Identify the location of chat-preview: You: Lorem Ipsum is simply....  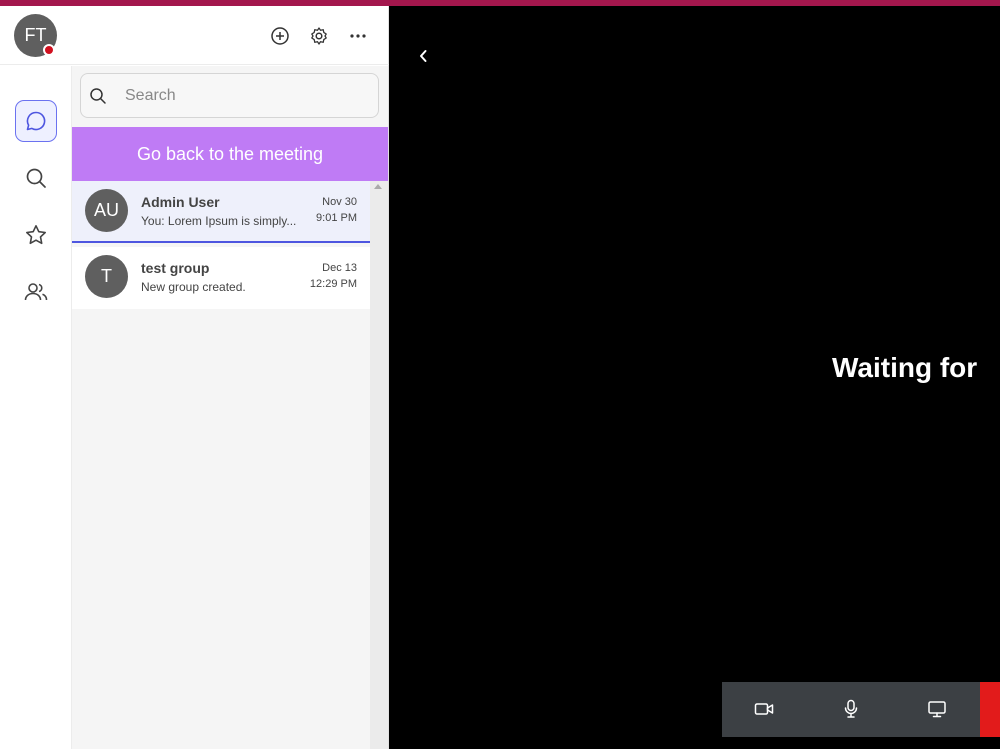
(219, 221).